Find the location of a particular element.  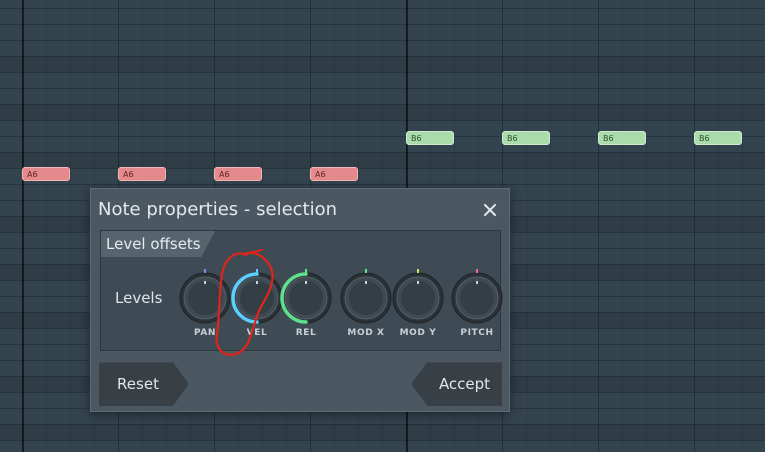

pitch-knob-label: PITCH is located at coordinates (477, 333).